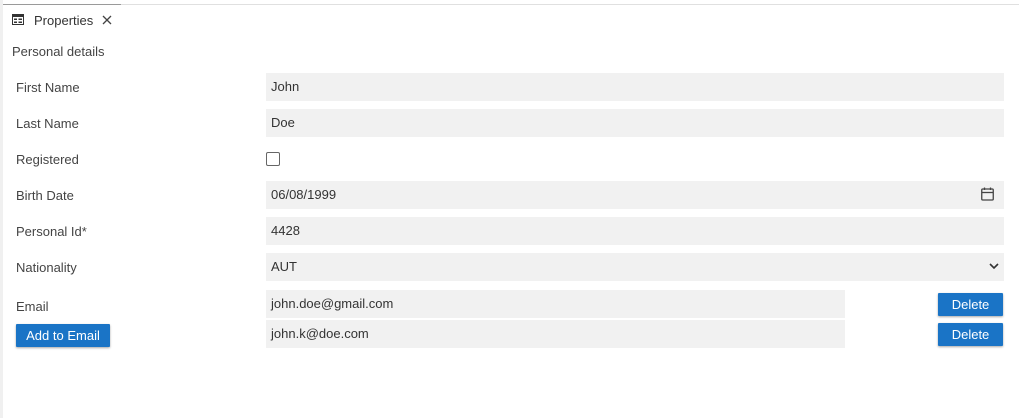  Describe the element at coordinates (273, 159) in the screenshot. I see `registered-checkbox` at that location.